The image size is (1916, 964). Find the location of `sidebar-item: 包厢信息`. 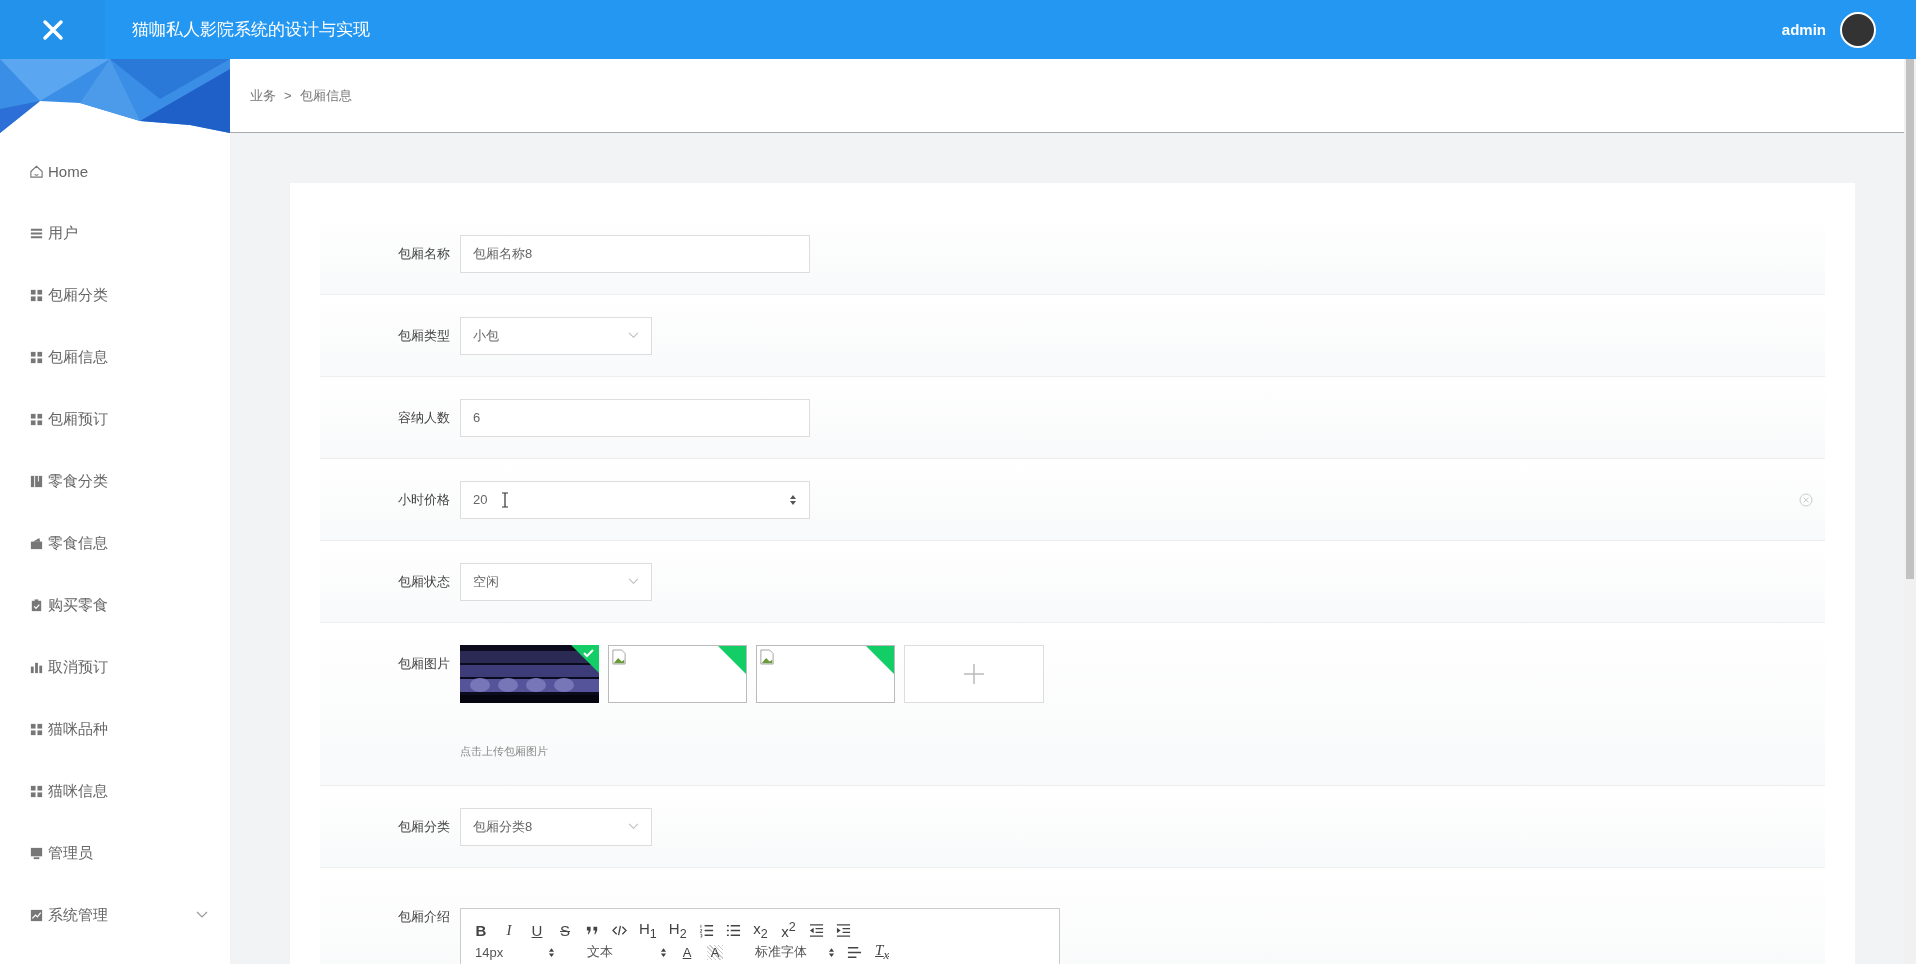

sidebar-item: 包厢信息 is located at coordinates (115, 357).